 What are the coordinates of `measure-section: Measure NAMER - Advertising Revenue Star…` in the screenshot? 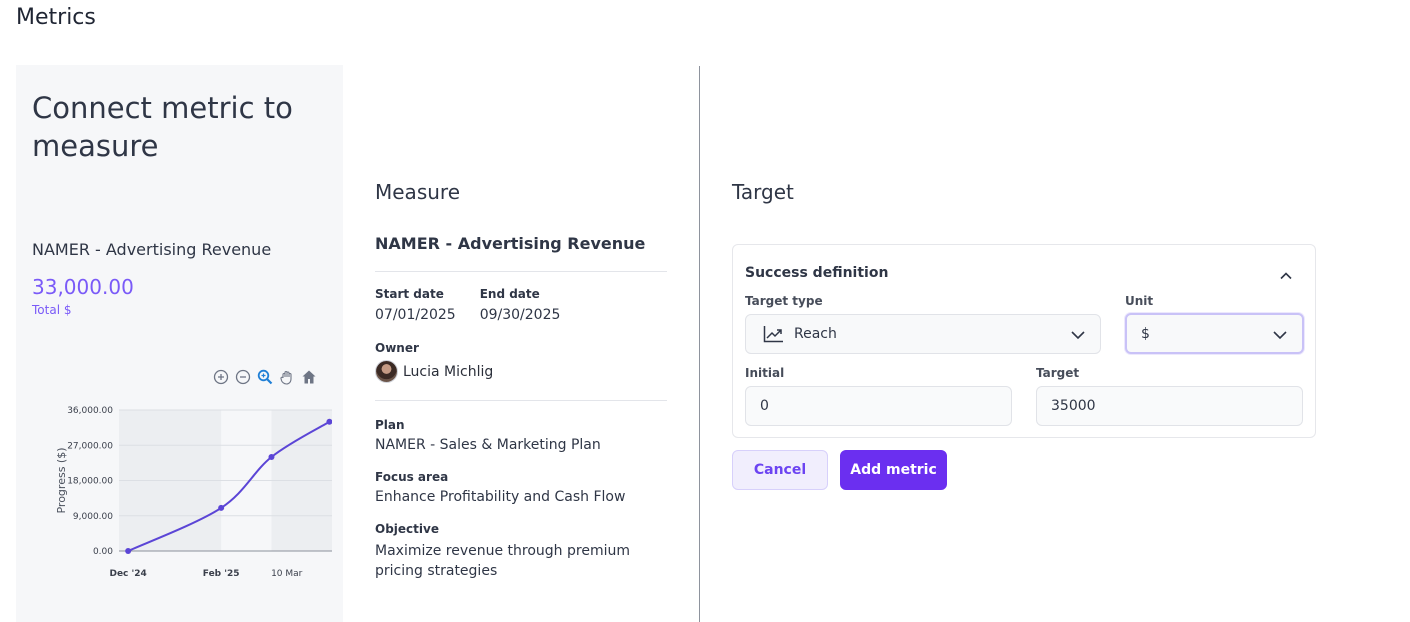 It's located at (521, 380).